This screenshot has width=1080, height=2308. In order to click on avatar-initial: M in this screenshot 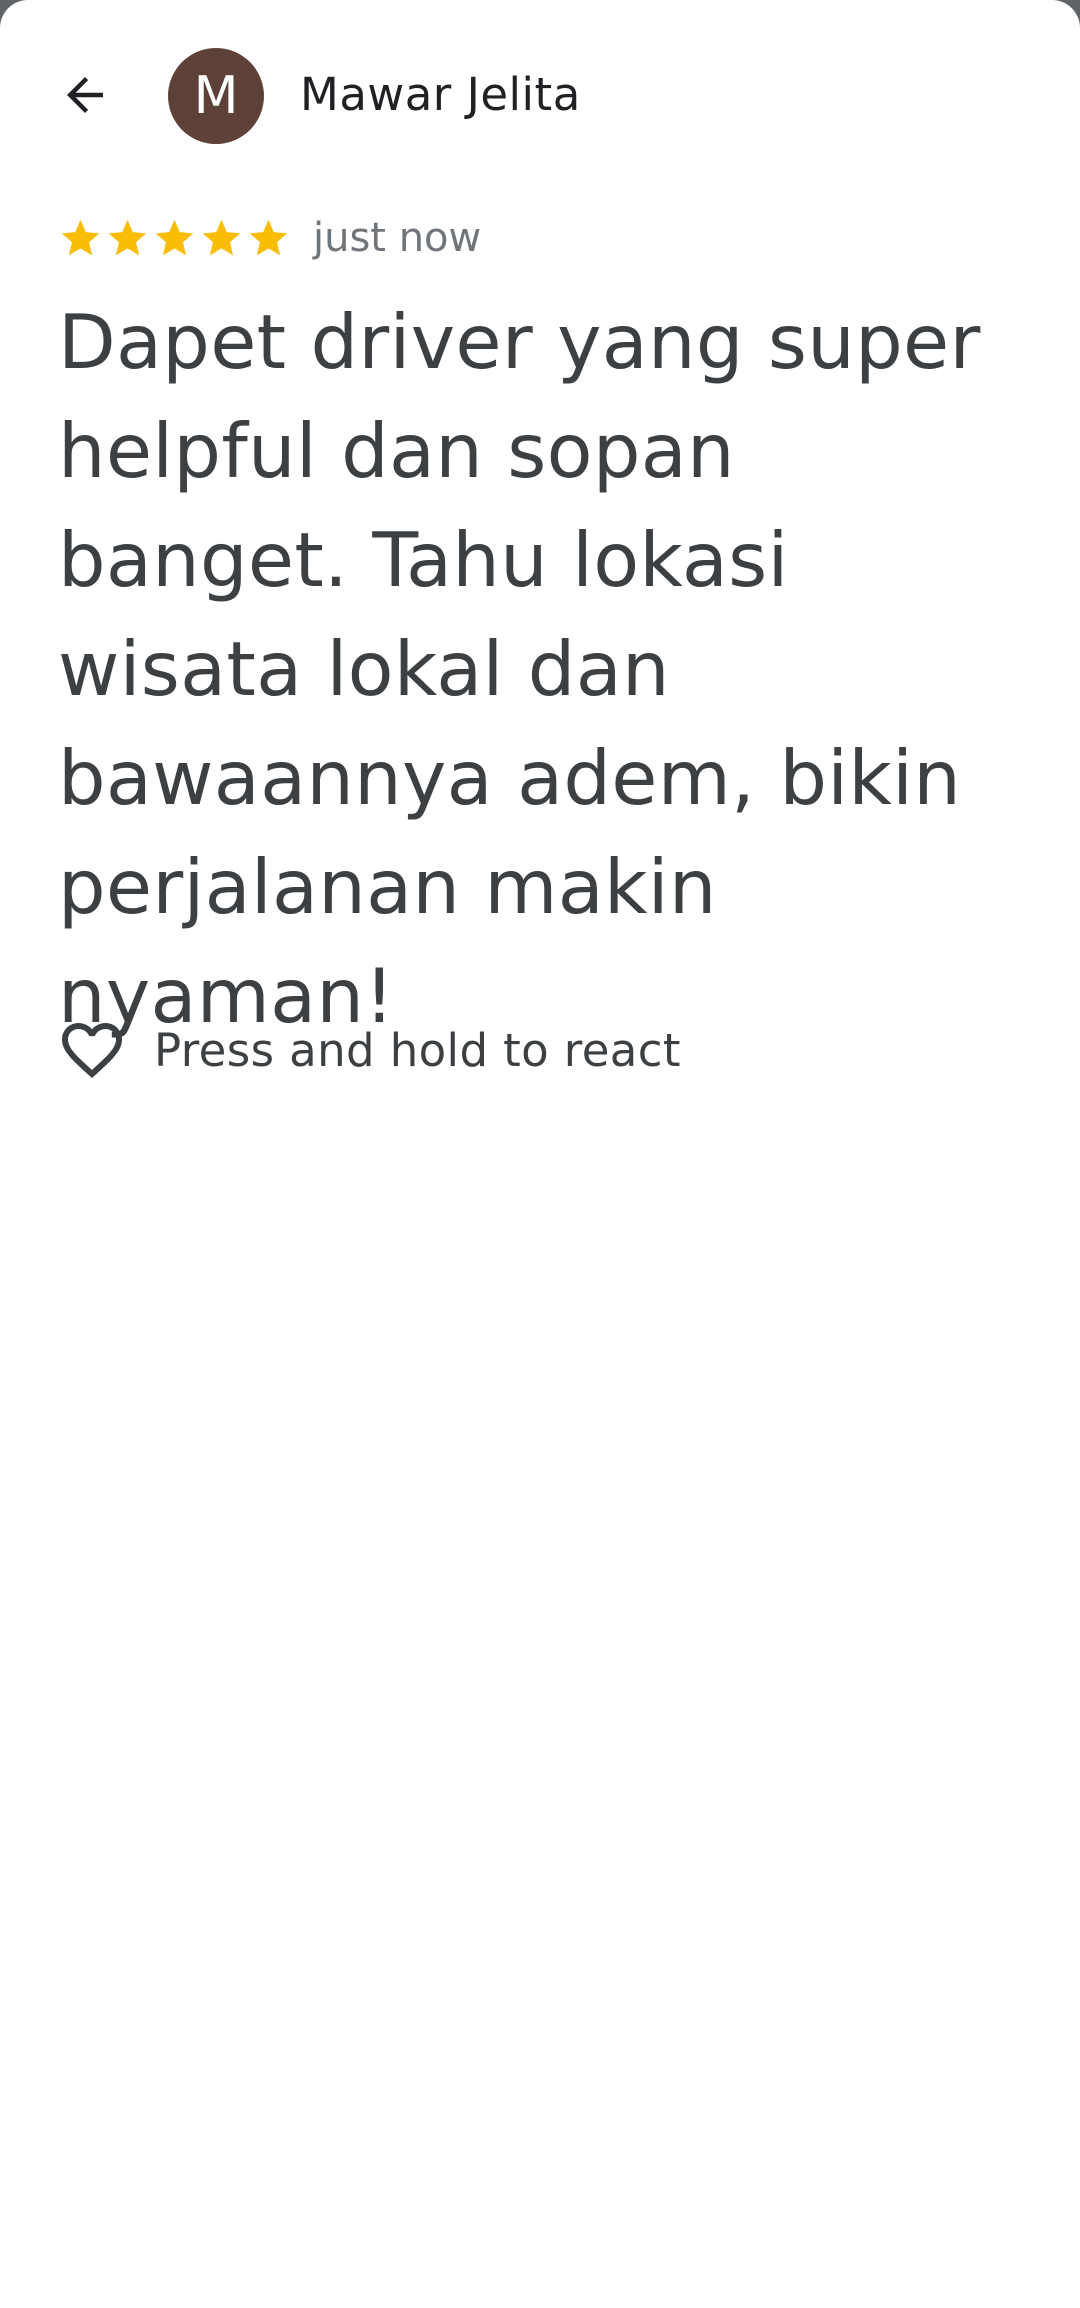, I will do `click(216, 96)`.